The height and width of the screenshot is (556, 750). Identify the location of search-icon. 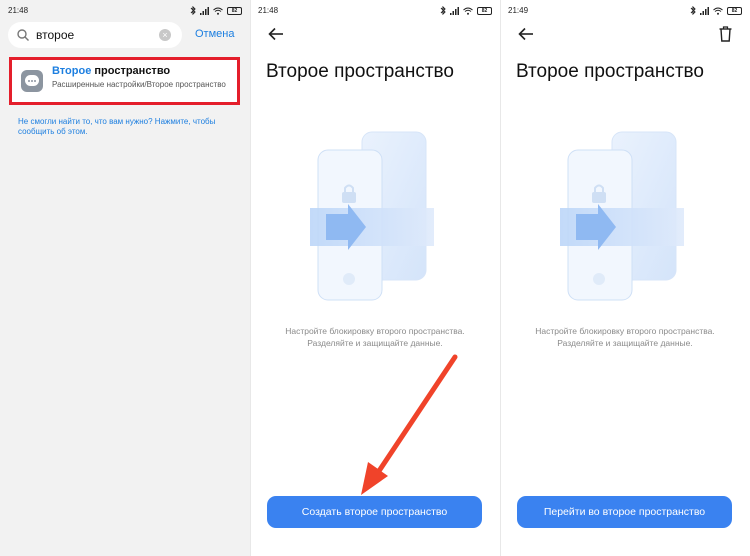
(23, 35).